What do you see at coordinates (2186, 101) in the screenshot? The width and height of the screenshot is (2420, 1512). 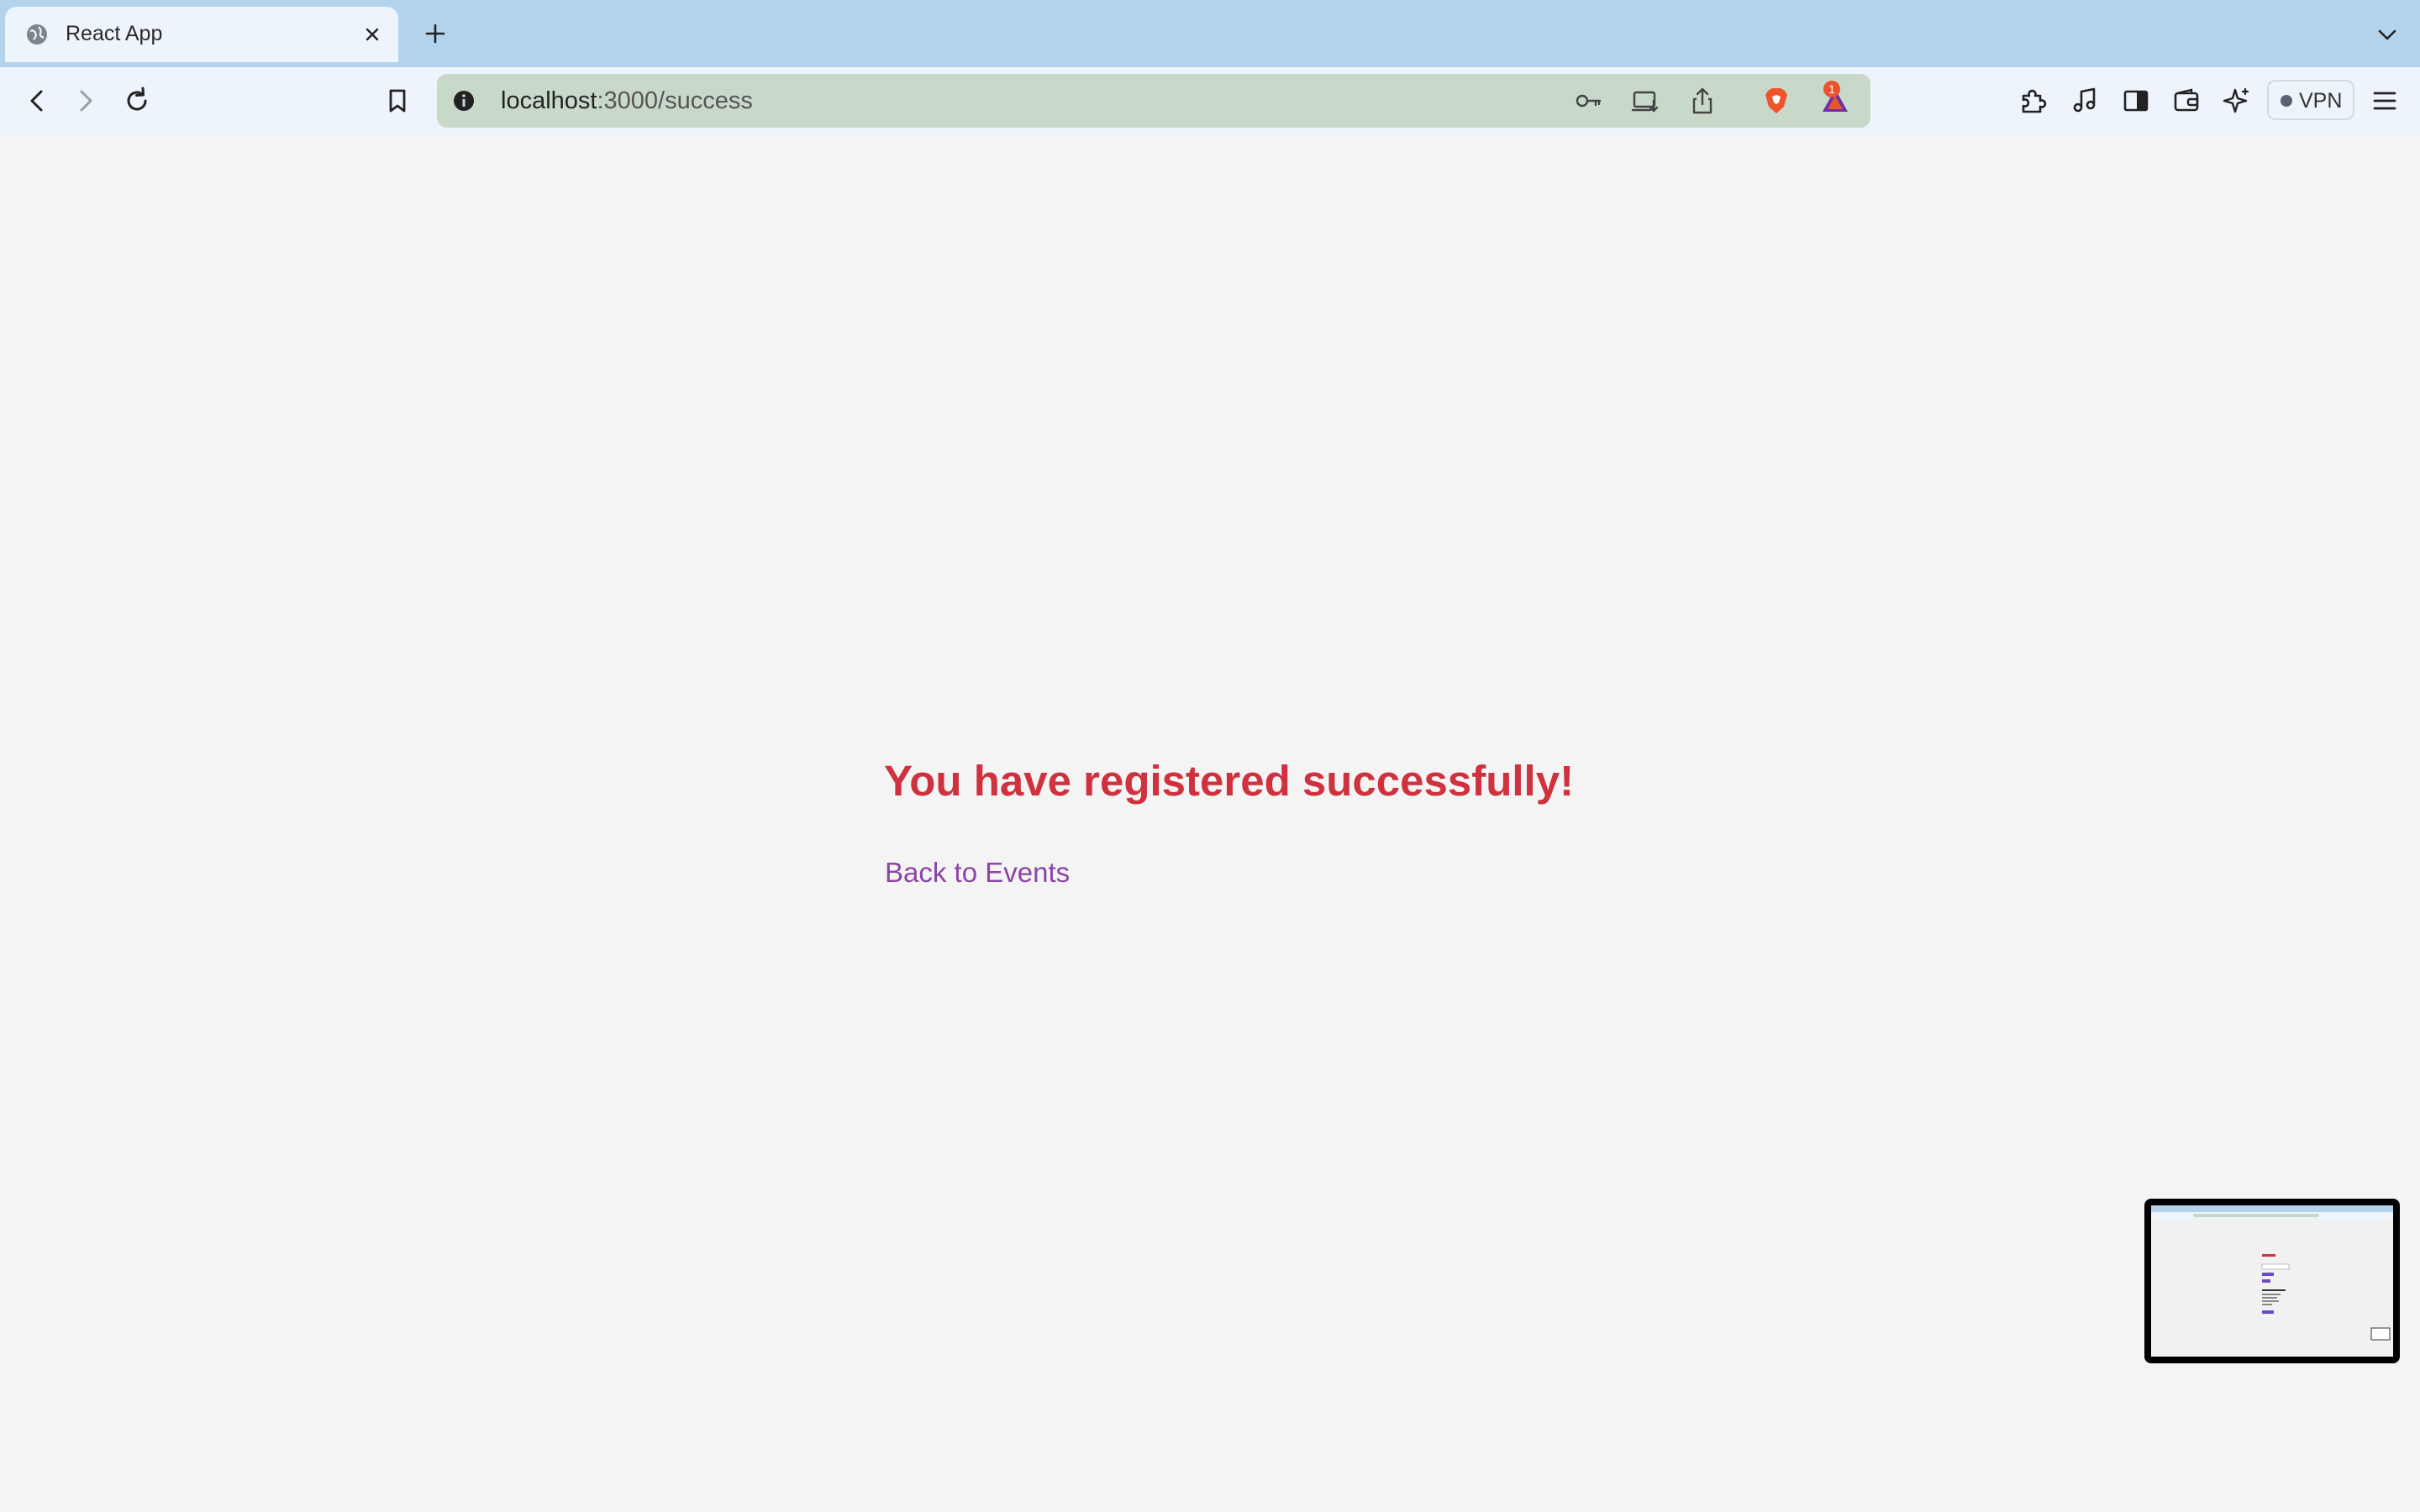 I see `wallet-icon` at bounding box center [2186, 101].